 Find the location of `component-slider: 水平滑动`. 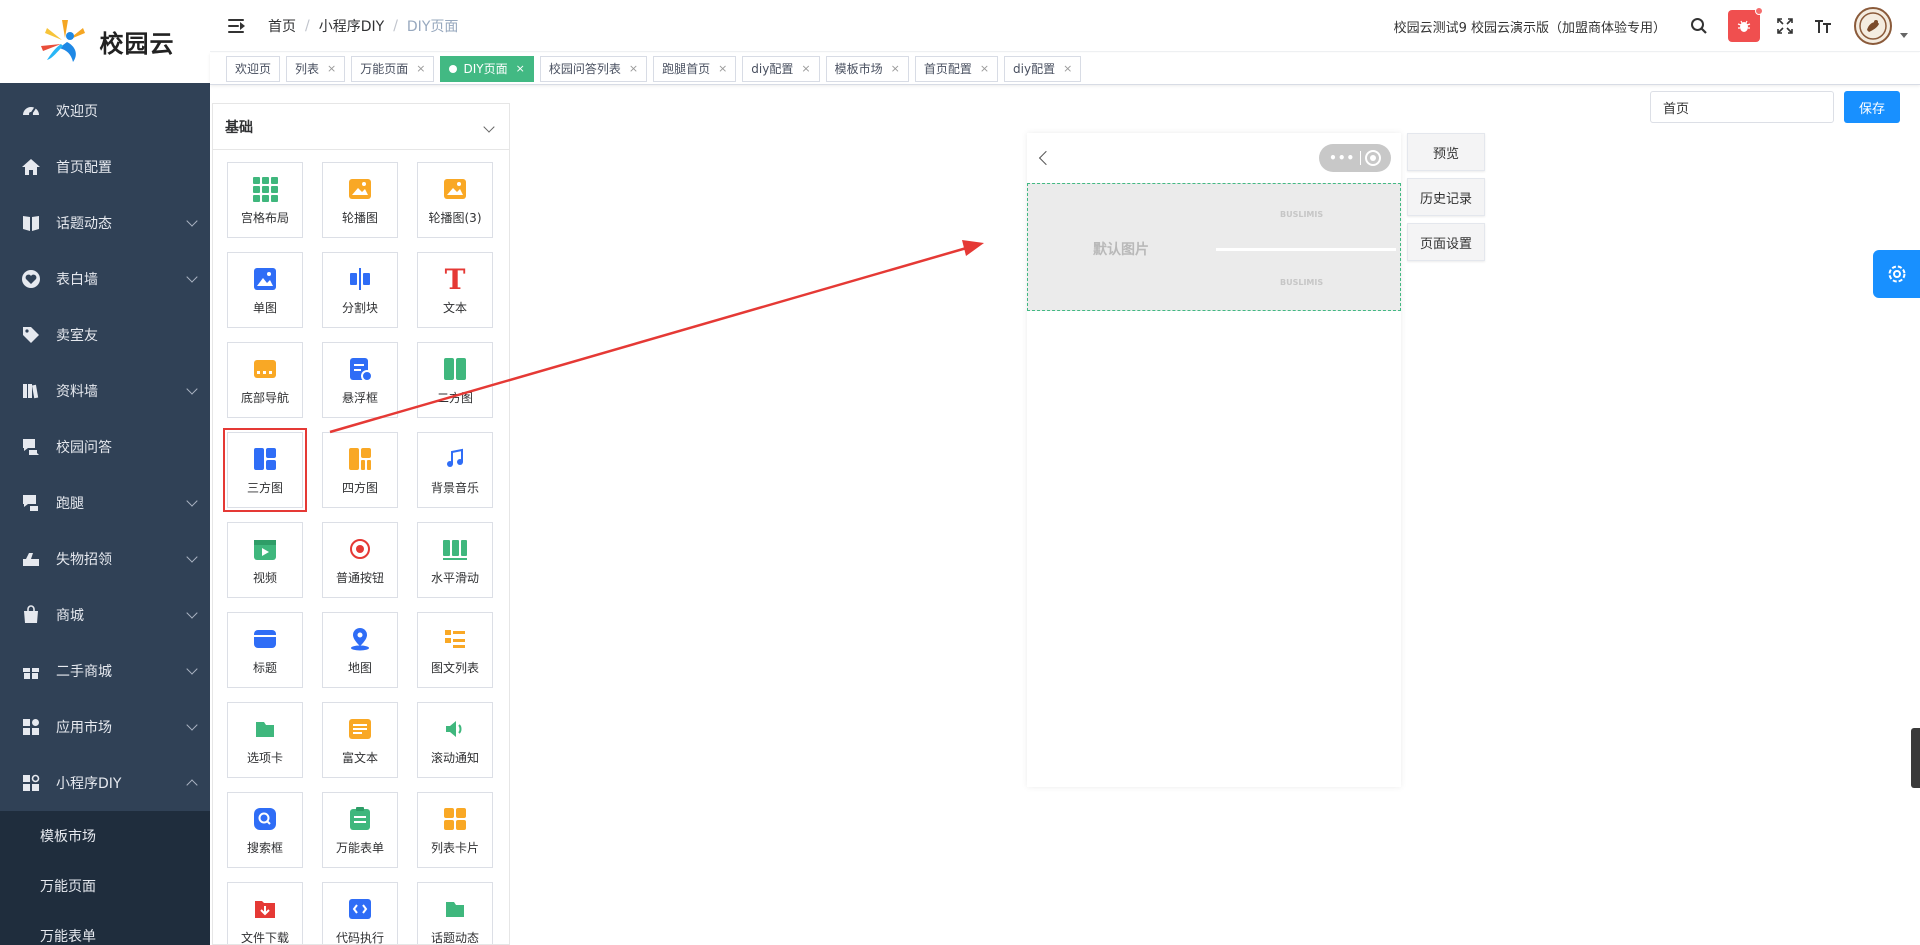

component-slider: 水平滑动 is located at coordinates (455, 560).